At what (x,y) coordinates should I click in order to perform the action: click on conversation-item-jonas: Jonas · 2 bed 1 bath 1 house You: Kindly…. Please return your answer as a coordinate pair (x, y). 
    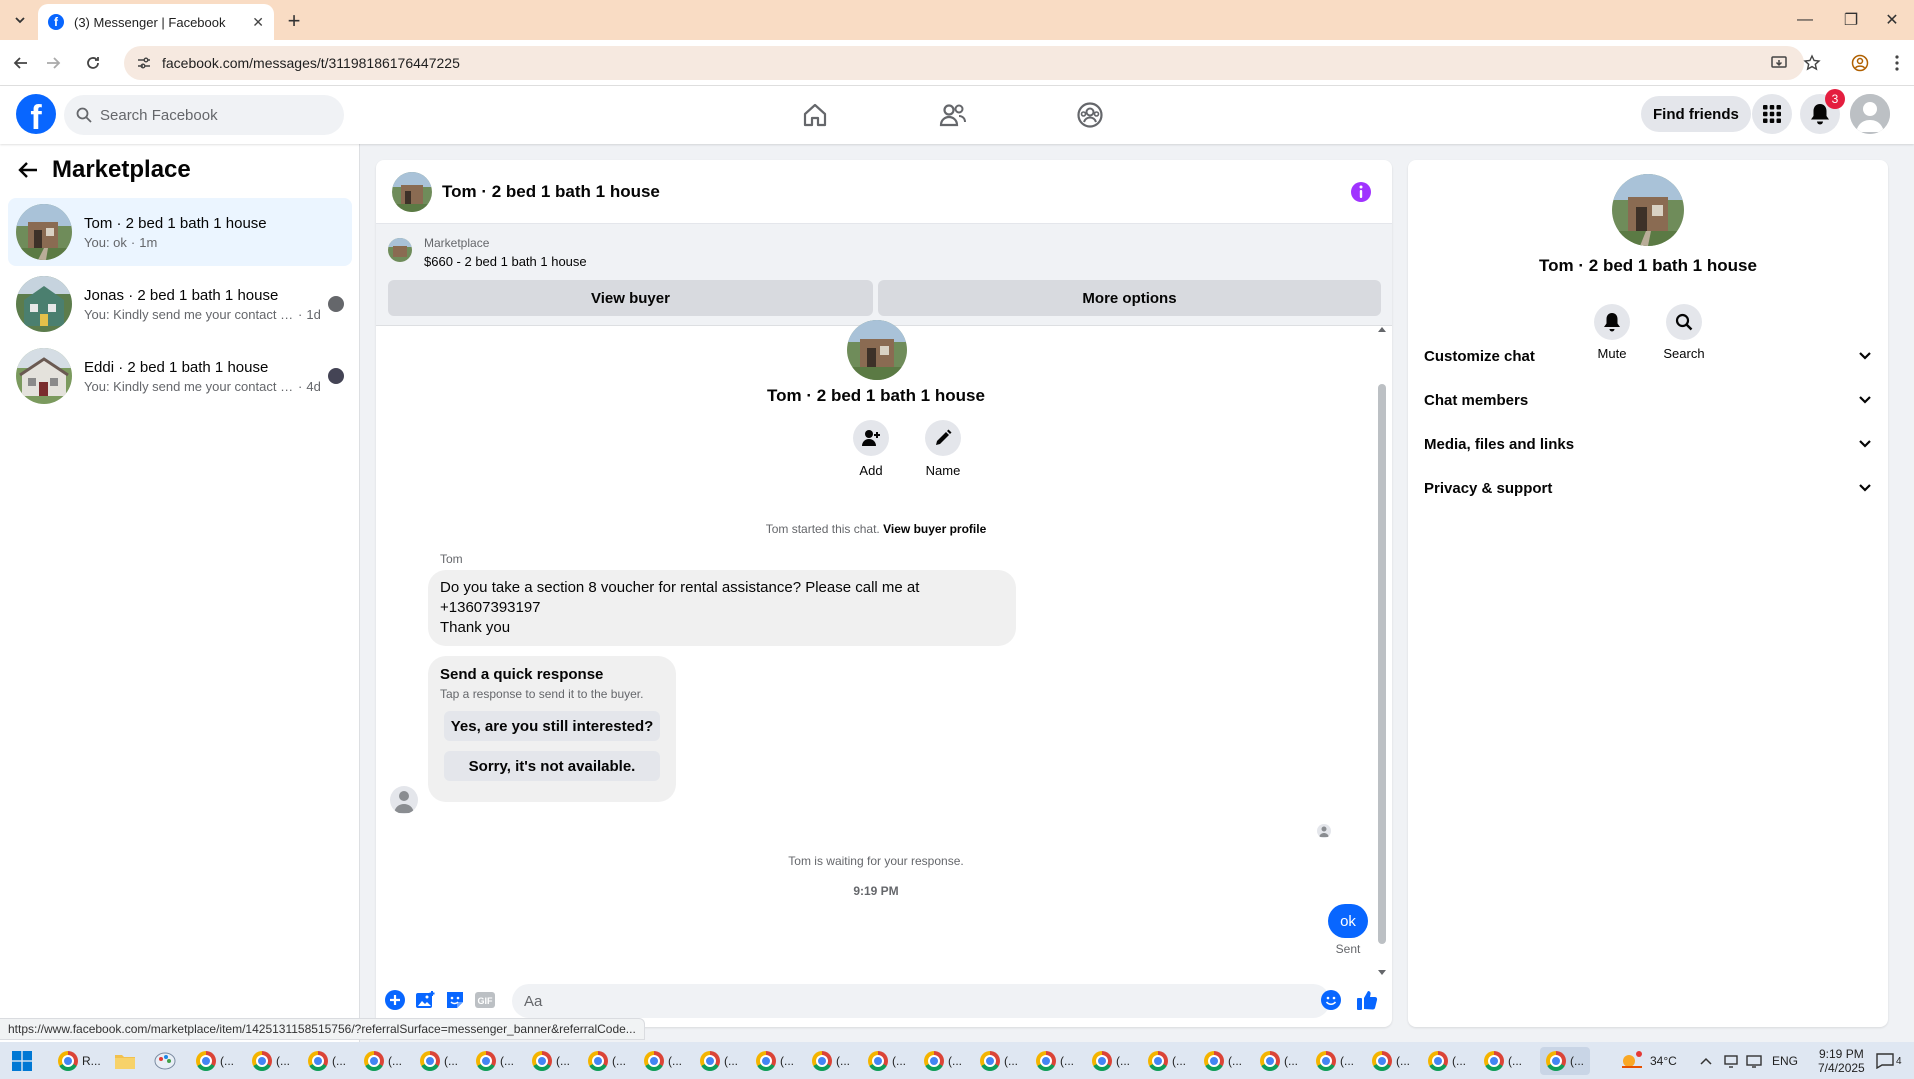
    Looking at the image, I should click on (180, 304).